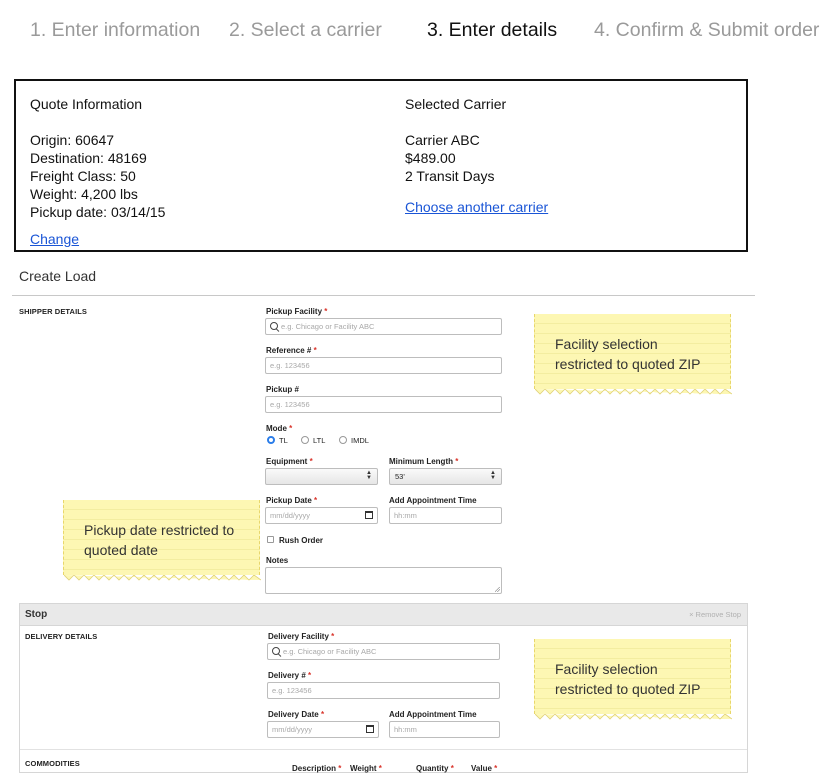 This screenshot has height=773, width=839. Describe the element at coordinates (290, 365) in the screenshot. I see `reference-placeholder: e.g. 123456` at that location.